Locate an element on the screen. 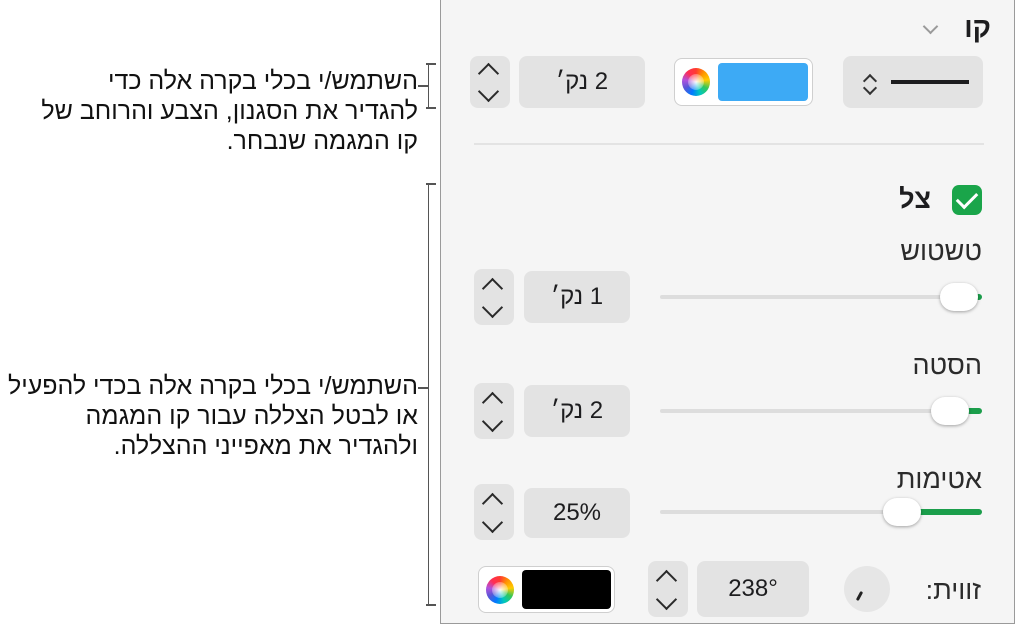  opacity-field: 25% is located at coordinates (577, 513).